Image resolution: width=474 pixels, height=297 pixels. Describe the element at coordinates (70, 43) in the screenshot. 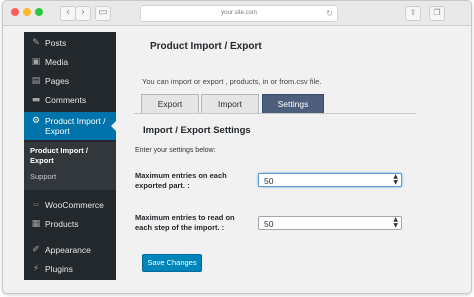

I see `sidebar-item-posts: ✎ Posts` at that location.